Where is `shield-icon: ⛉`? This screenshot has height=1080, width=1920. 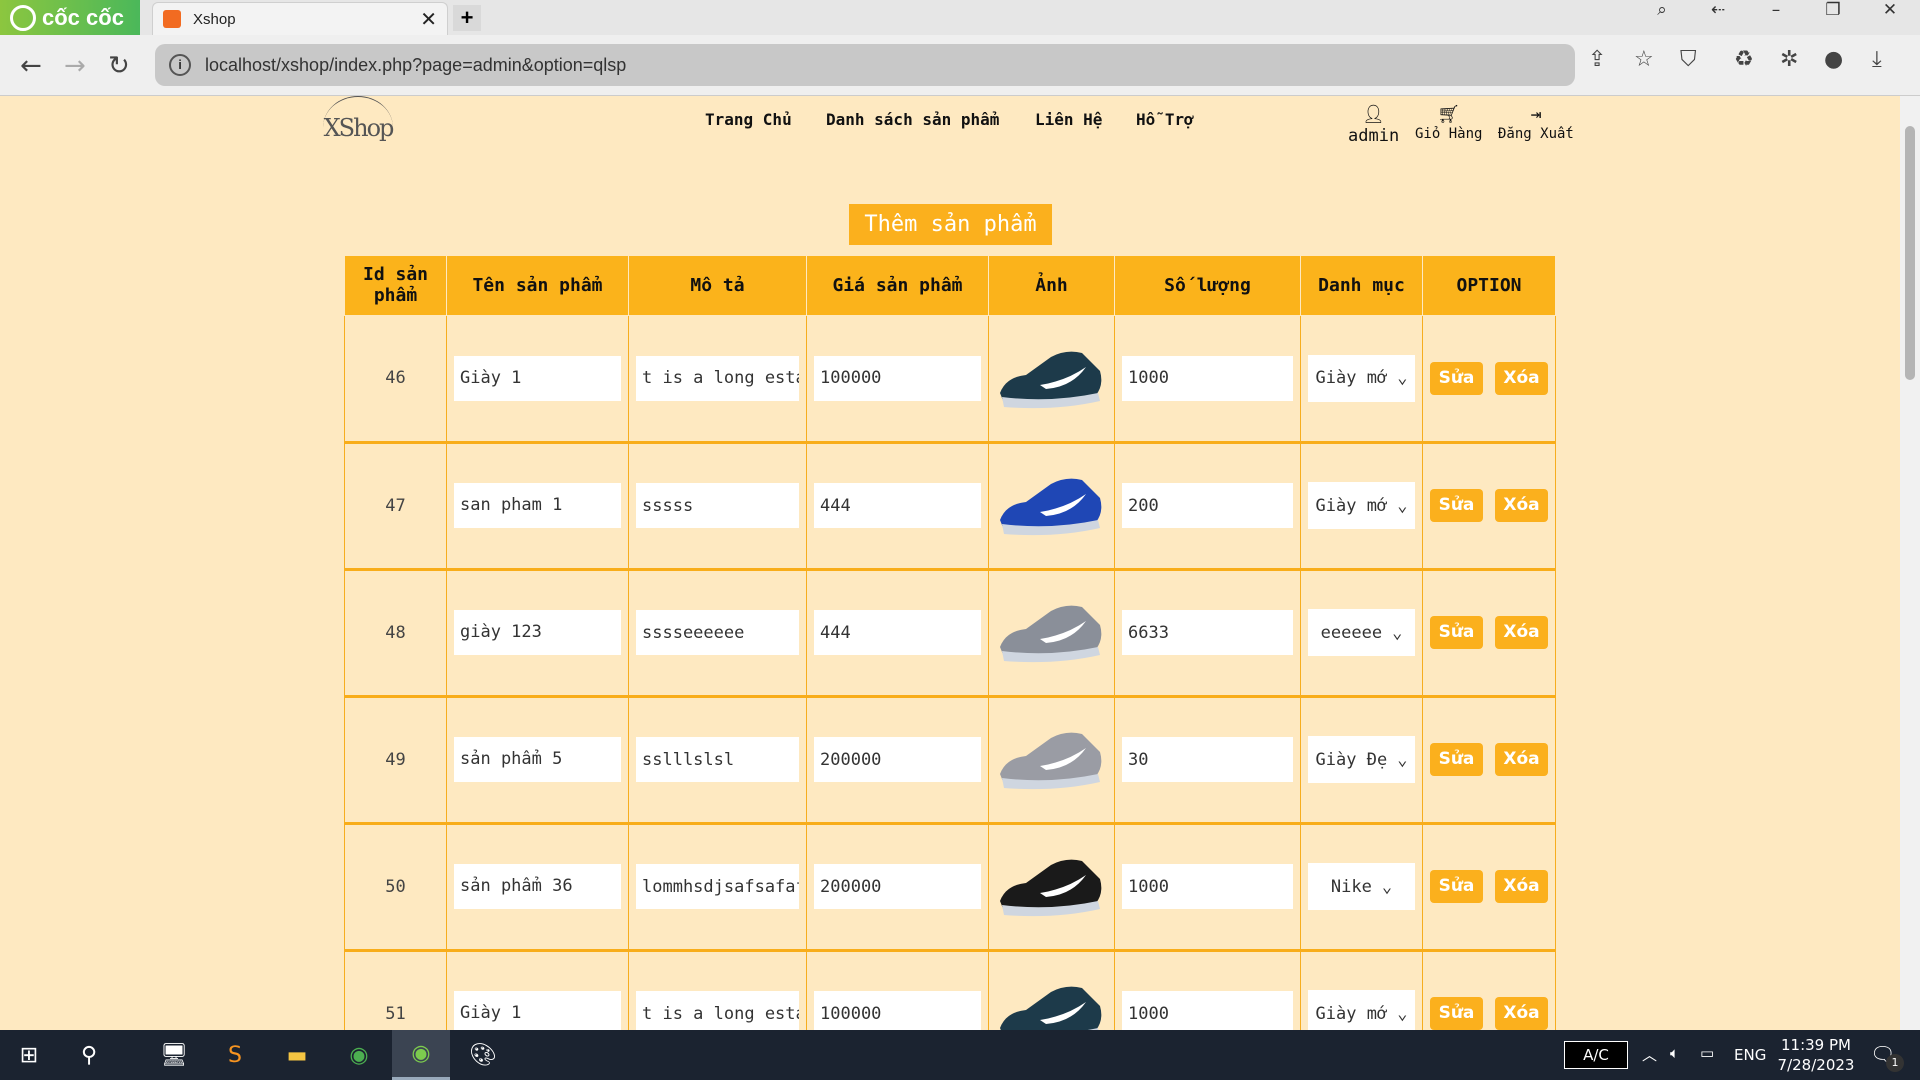 shield-icon: ⛉ is located at coordinates (1688, 59).